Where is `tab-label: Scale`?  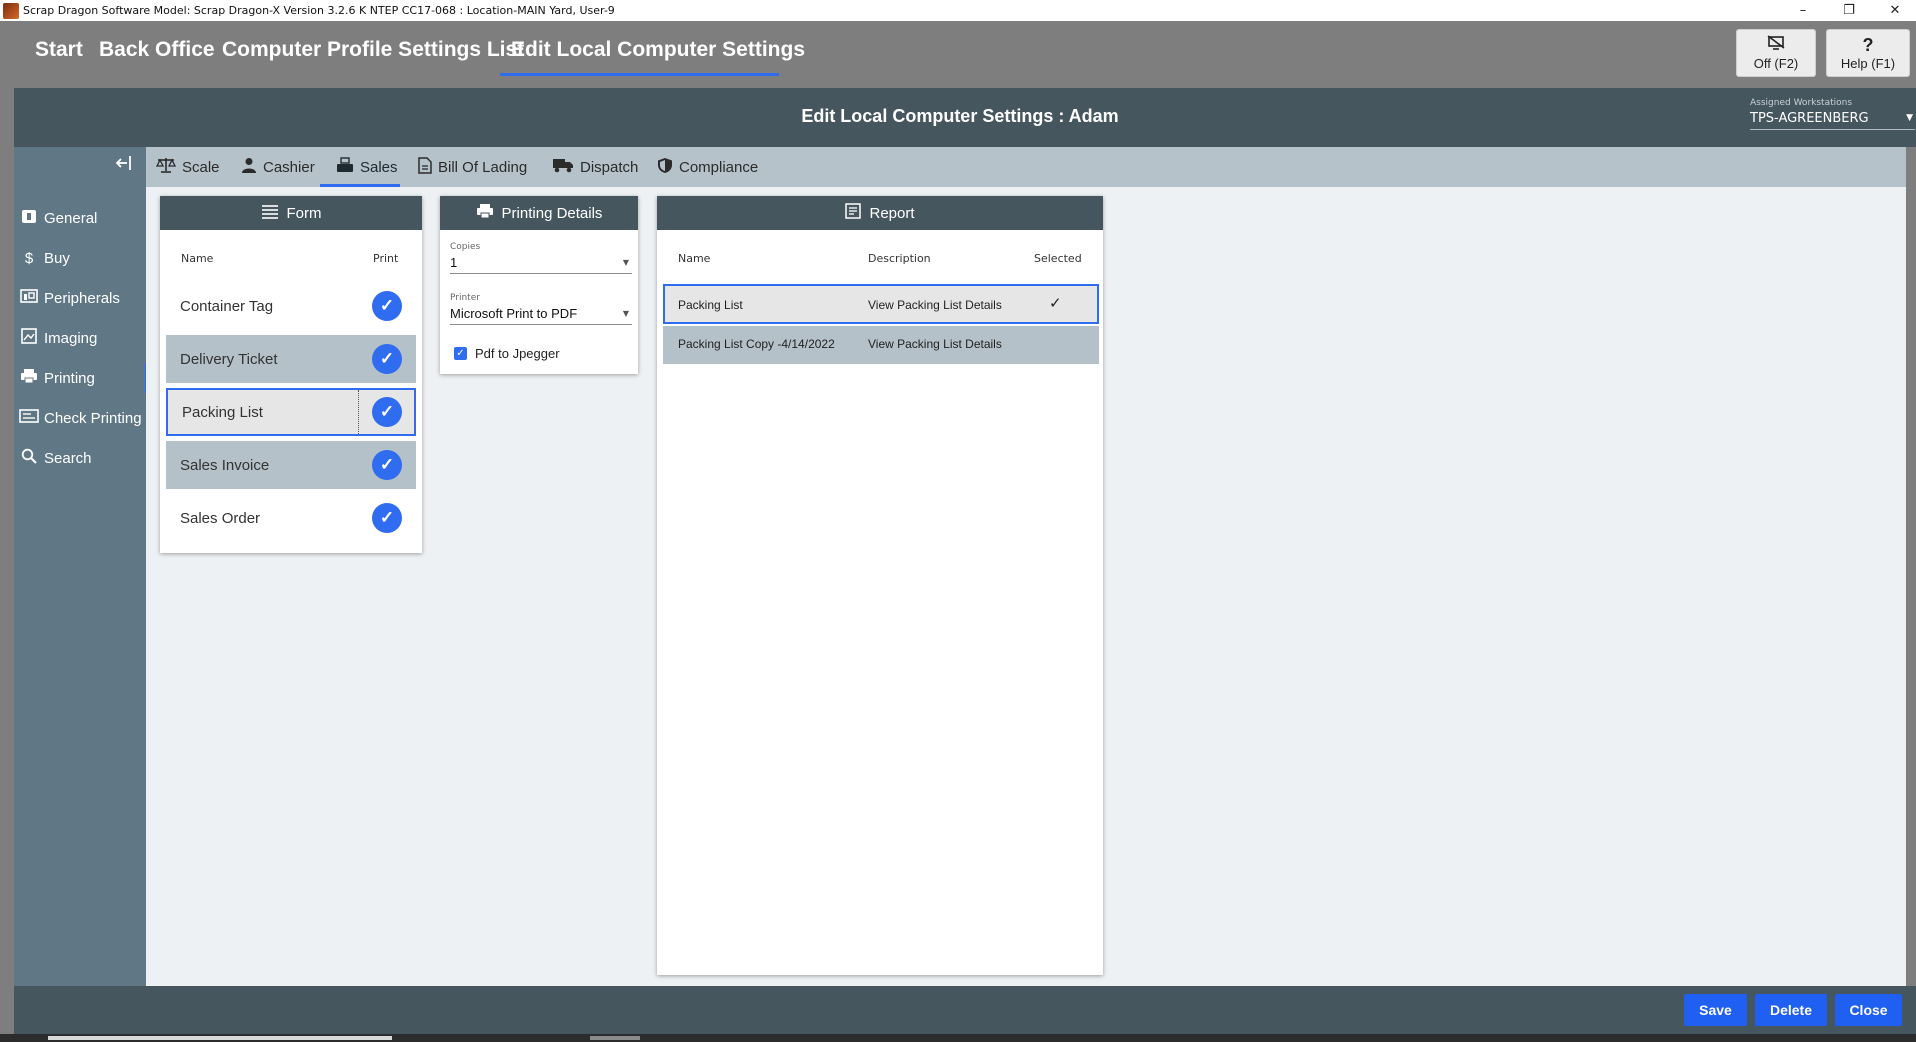
tab-label: Scale is located at coordinates (201, 167).